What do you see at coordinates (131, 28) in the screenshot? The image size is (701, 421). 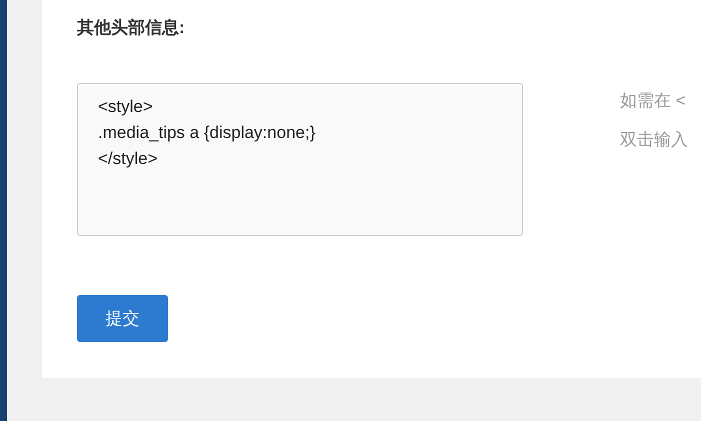 I see `field-label: 其他头部信息:` at bounding box center [131, 28].